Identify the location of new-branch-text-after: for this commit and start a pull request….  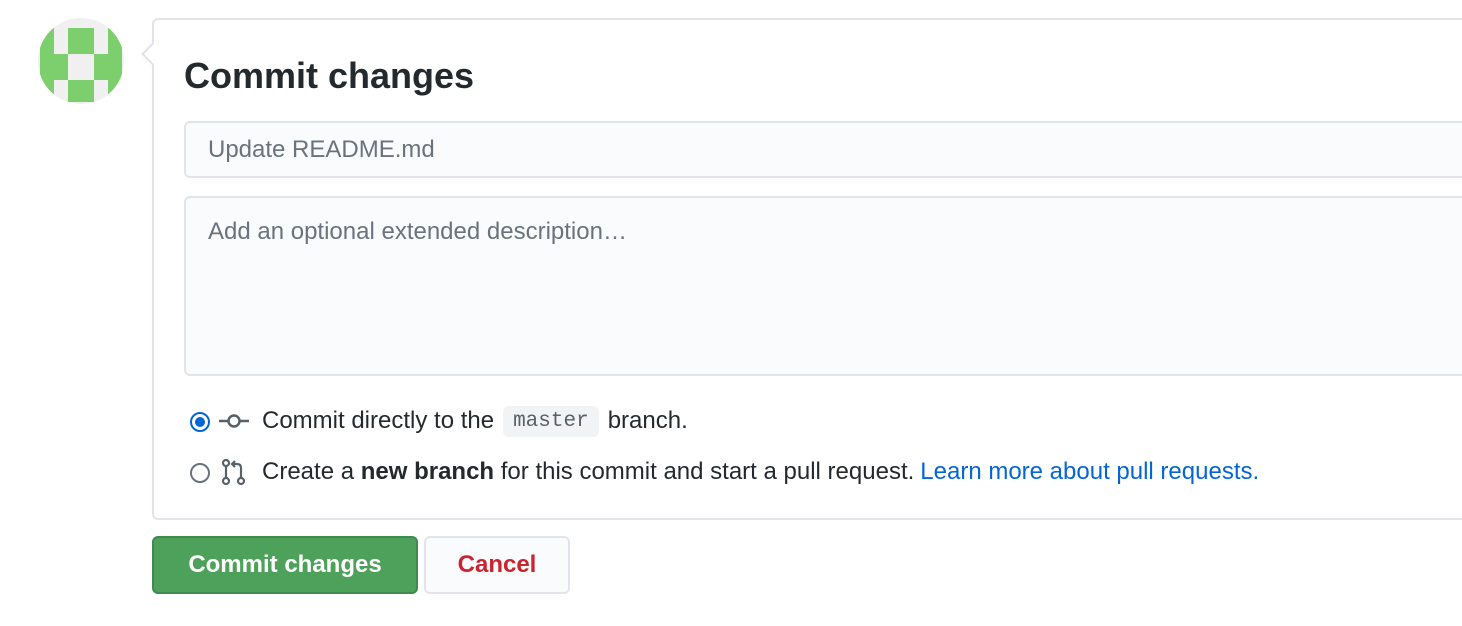
(707, 471).